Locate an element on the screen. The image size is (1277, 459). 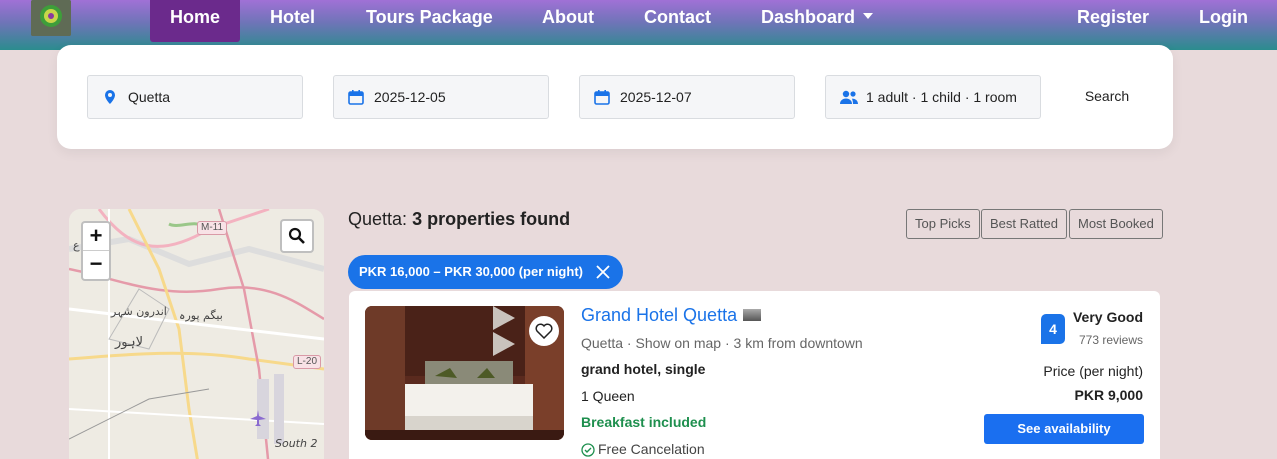
map-city-label: اندرون شہر is located at coordinates (139, 311).